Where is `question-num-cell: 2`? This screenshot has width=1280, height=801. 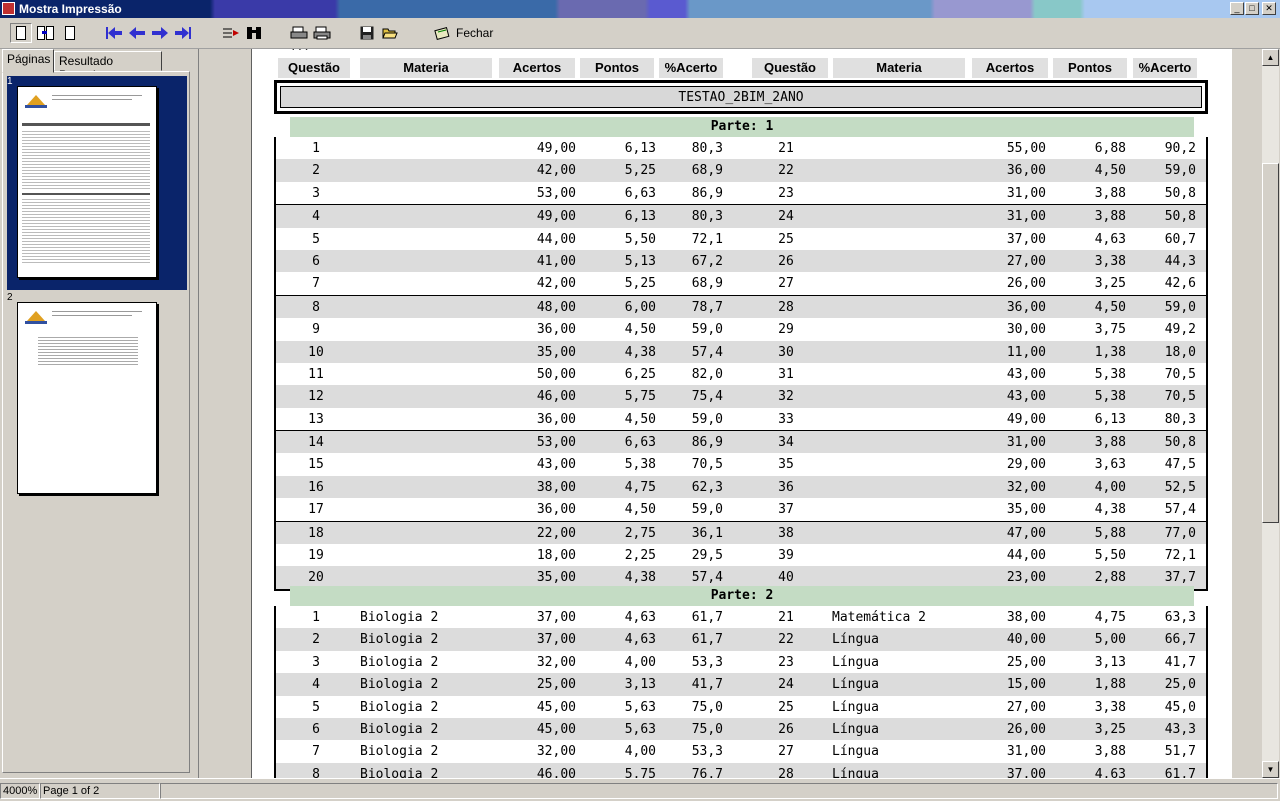 question-num-cell: 2 is located at coordinates (316, 640).